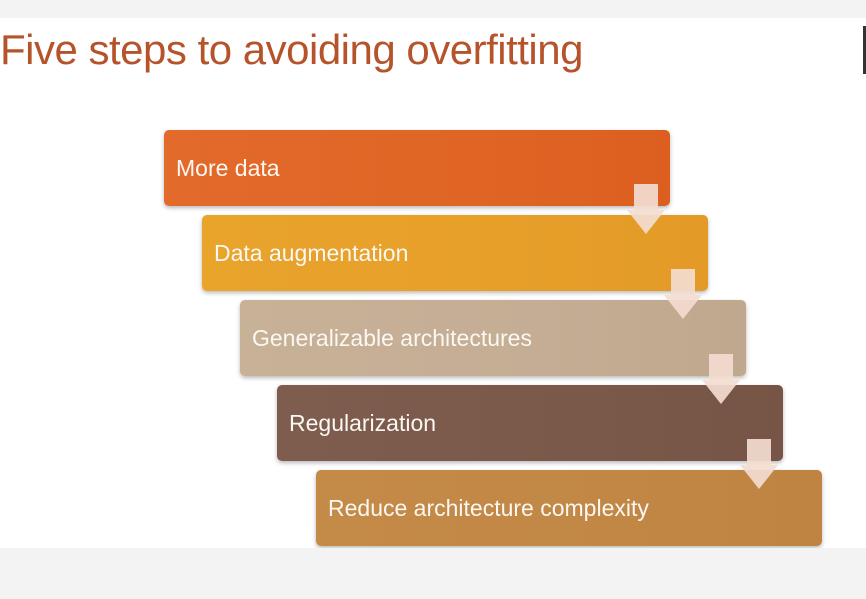  Describe the element at coordinates (488, 507) in the screenshot. I see `step-label: Reduce architecture complexity` at that location.